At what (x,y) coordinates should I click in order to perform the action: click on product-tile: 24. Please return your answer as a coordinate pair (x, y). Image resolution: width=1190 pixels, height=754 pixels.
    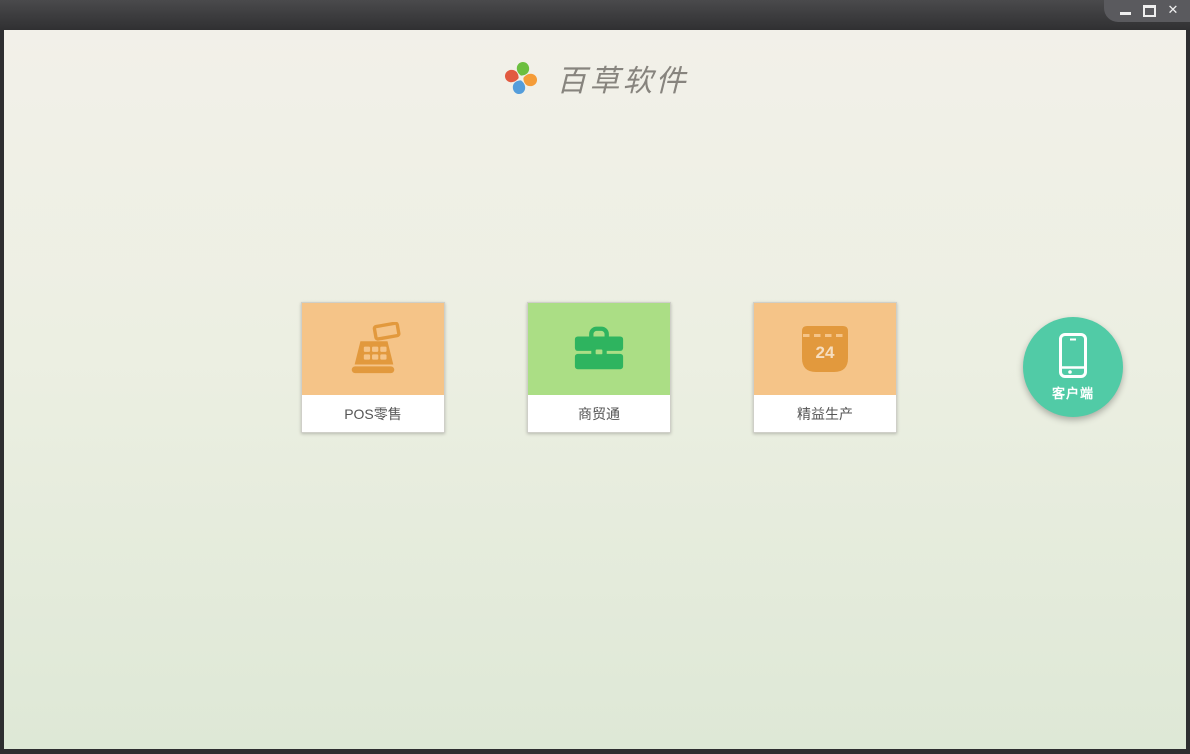
    Looking at the image, I should click on (825, 349).